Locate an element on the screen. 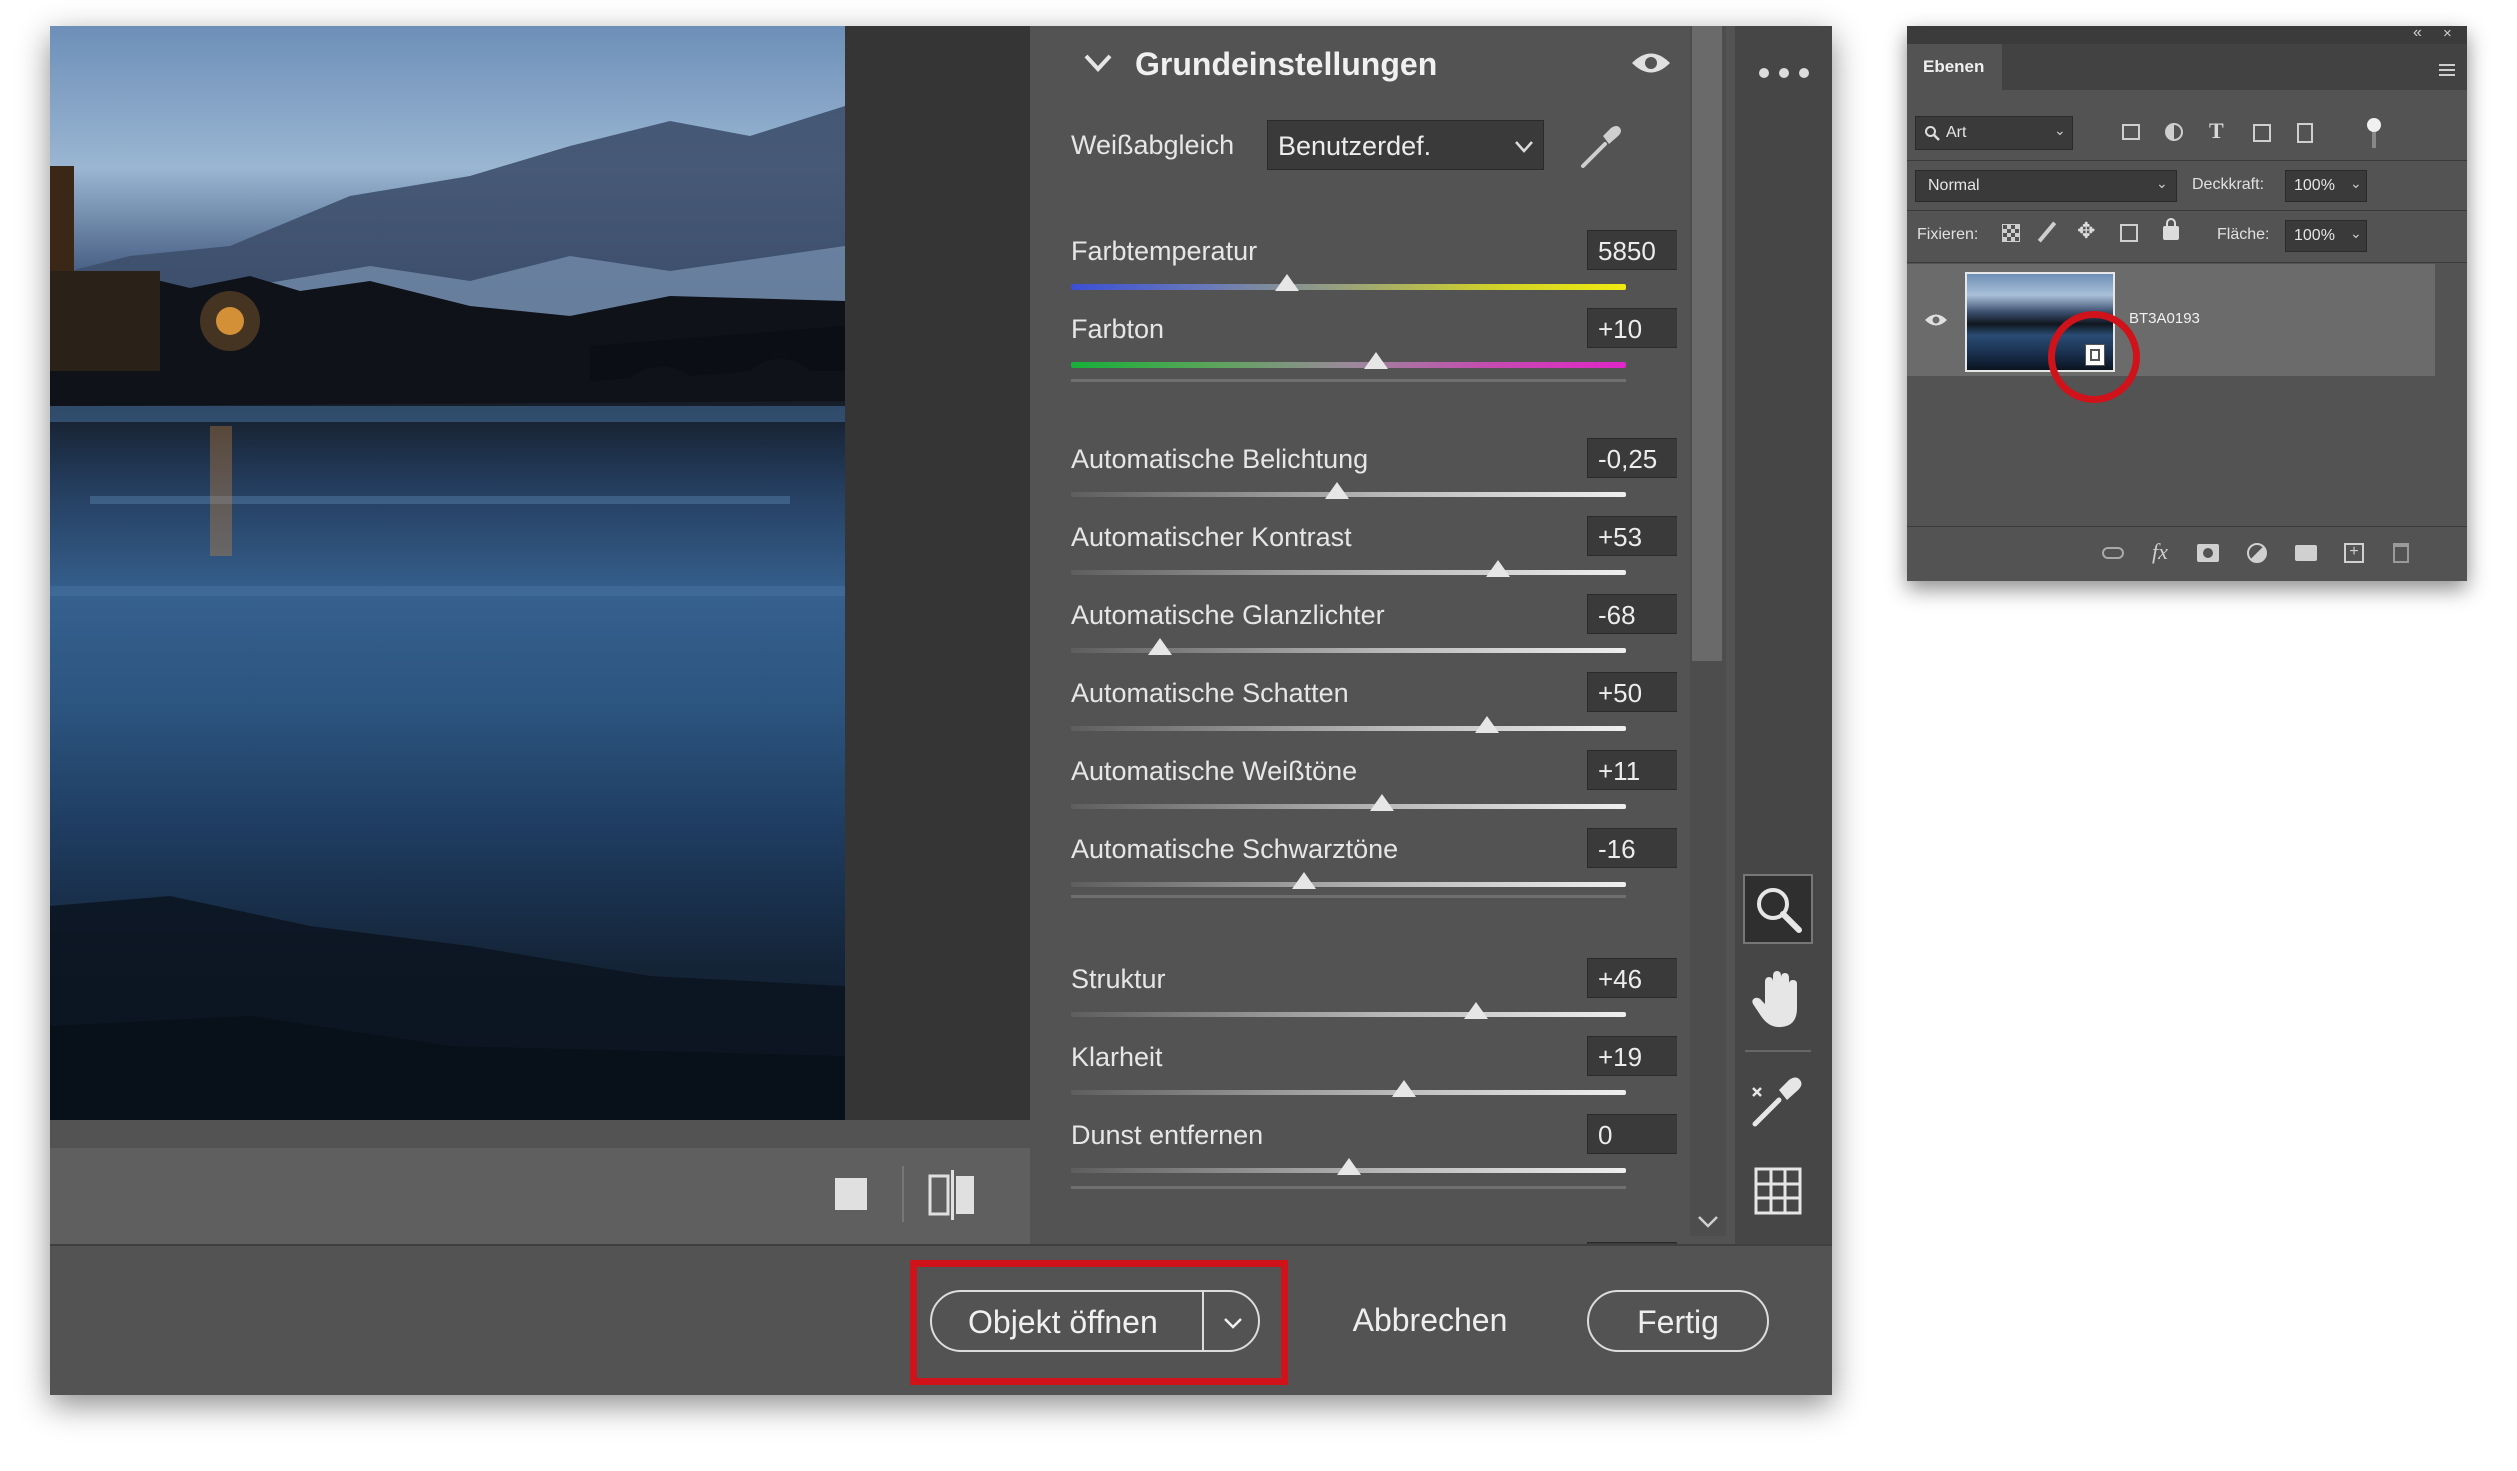 This screenshot has height=1471, width=2517. single-view-icon is located at coordinates (851, 1194).